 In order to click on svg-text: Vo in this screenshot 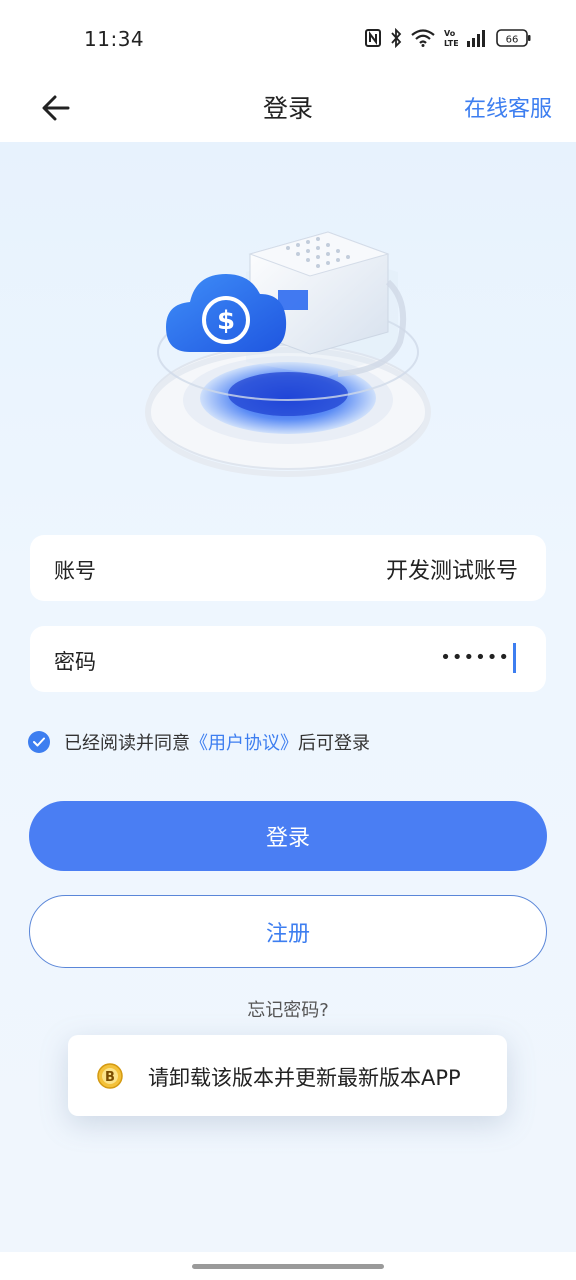, I will do `click(450, 33)`.